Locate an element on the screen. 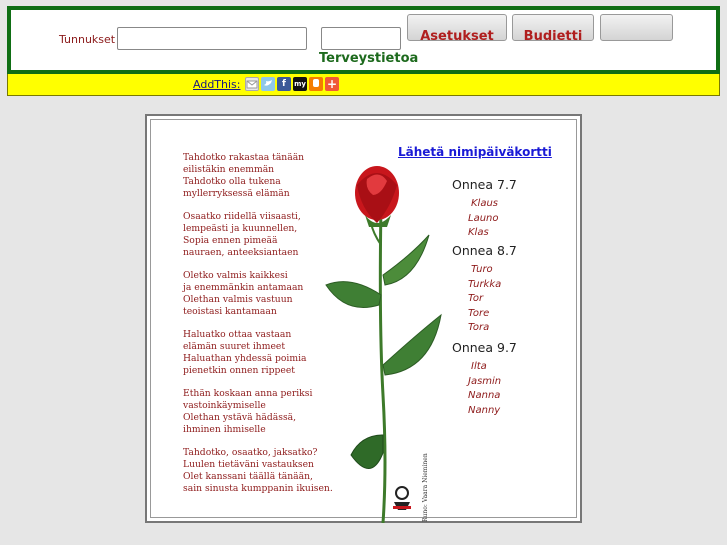 The width and height of the screenshot is (727, 545). nameday-name-link: Klas is located at coordinates (478, 232).